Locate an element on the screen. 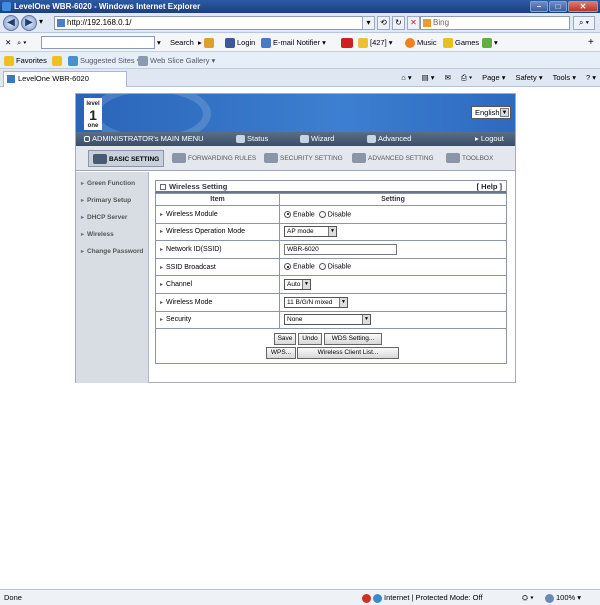  column-header-item: Item is located at coordinates (217, 199).